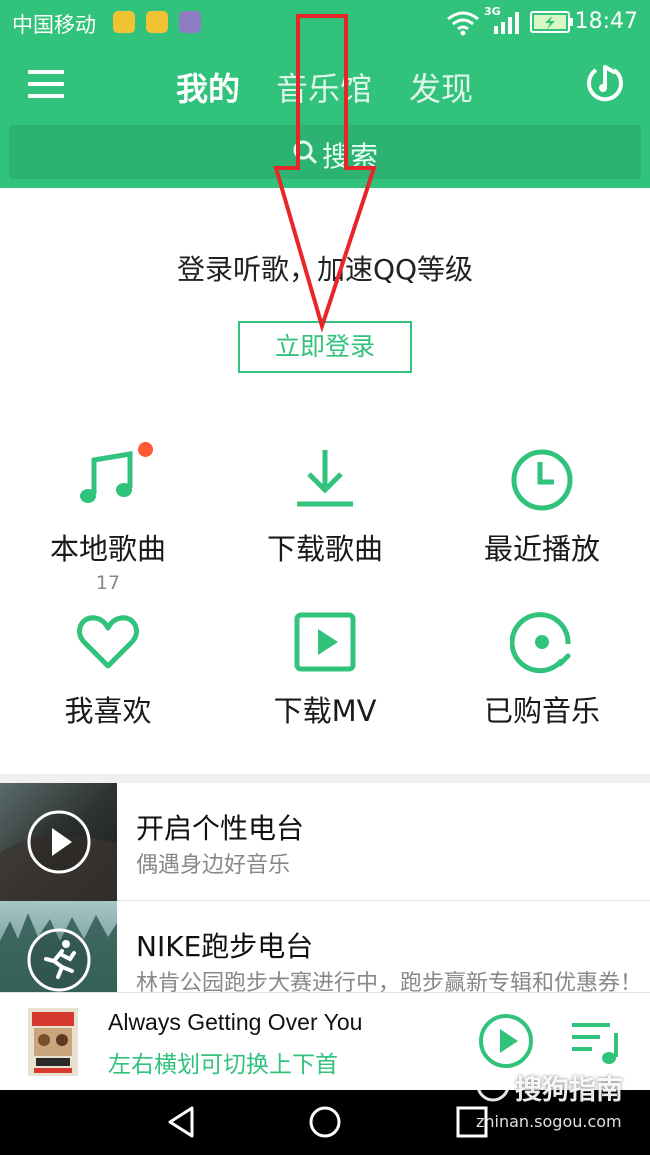  What do you see at coordinates (220, 828) in the screenshot?
I see `radio-title: 开启个性电台` at bounding box center [220, 828].